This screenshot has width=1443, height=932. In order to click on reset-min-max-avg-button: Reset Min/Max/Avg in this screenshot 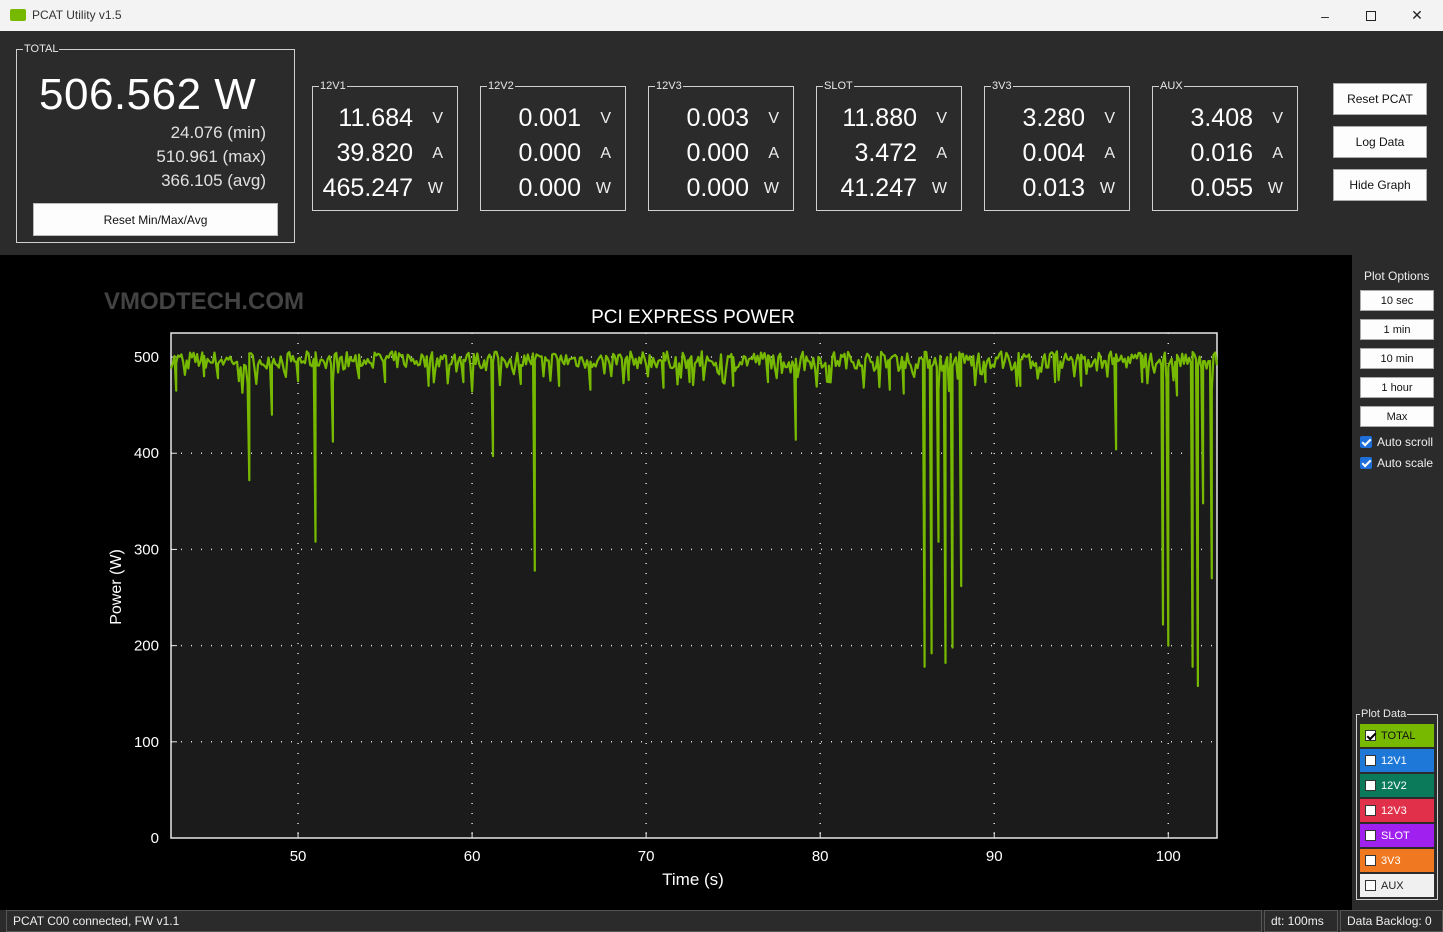, I will do `click(155, 219)`.